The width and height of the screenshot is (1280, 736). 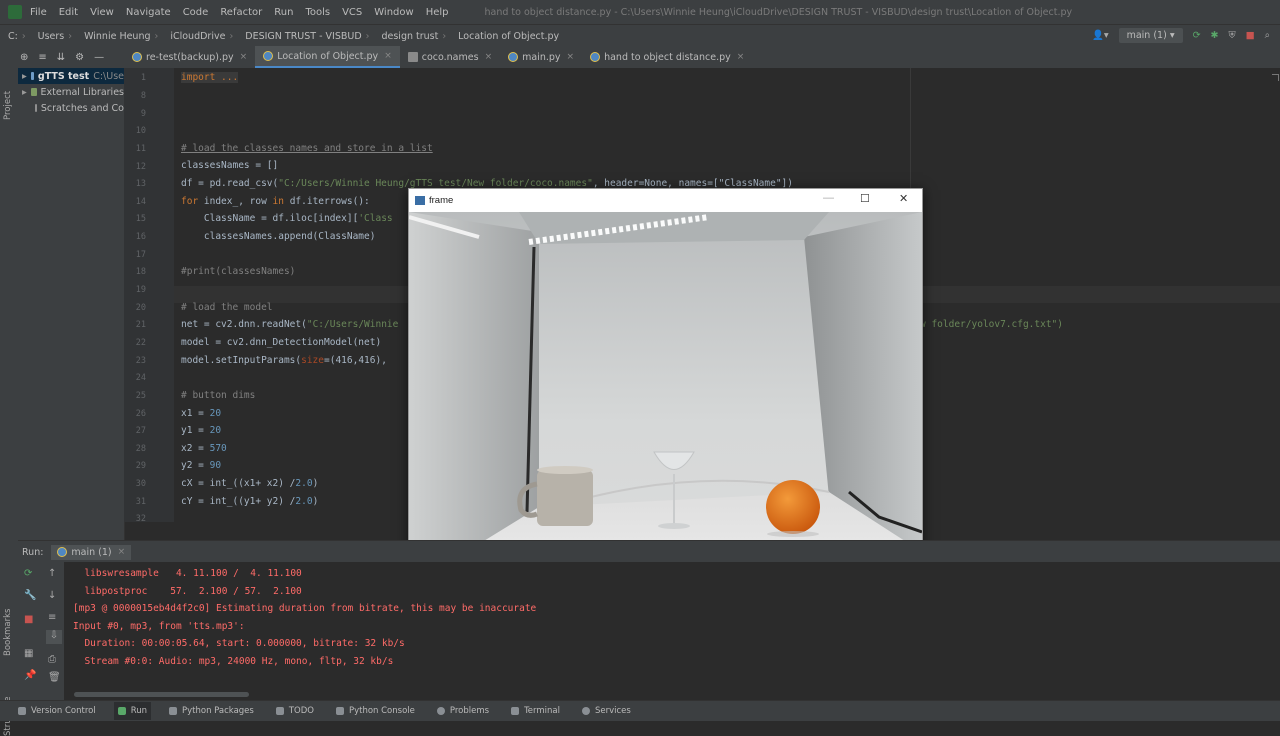 I want to click on locate-icon: ⊕, so click(x=24, y=57).